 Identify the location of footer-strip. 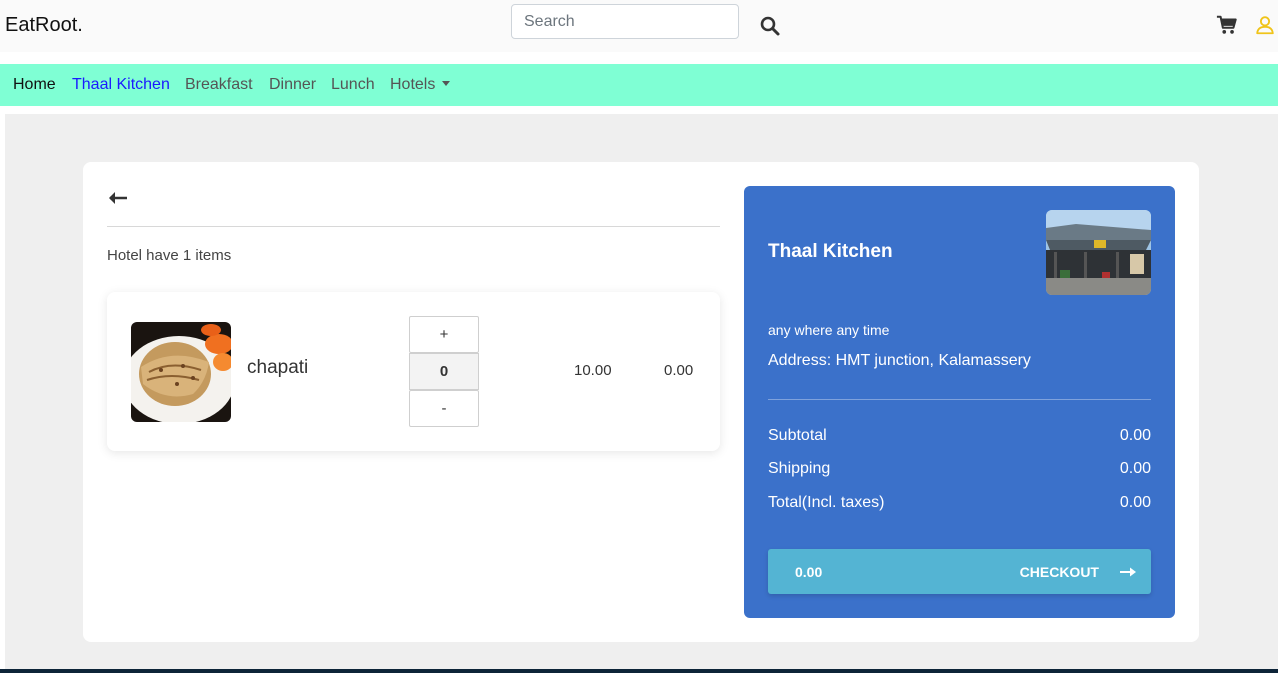
(639, 671).